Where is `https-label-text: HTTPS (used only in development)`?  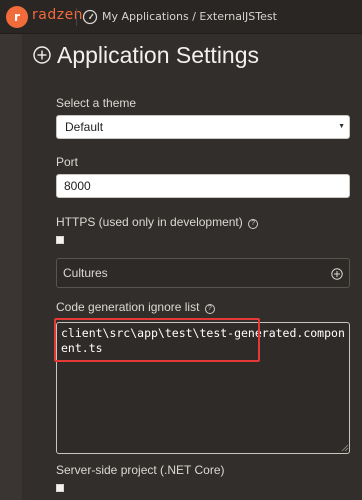
https-label-text: HTTPS (used only in development) is located at coordinates (149, 222).